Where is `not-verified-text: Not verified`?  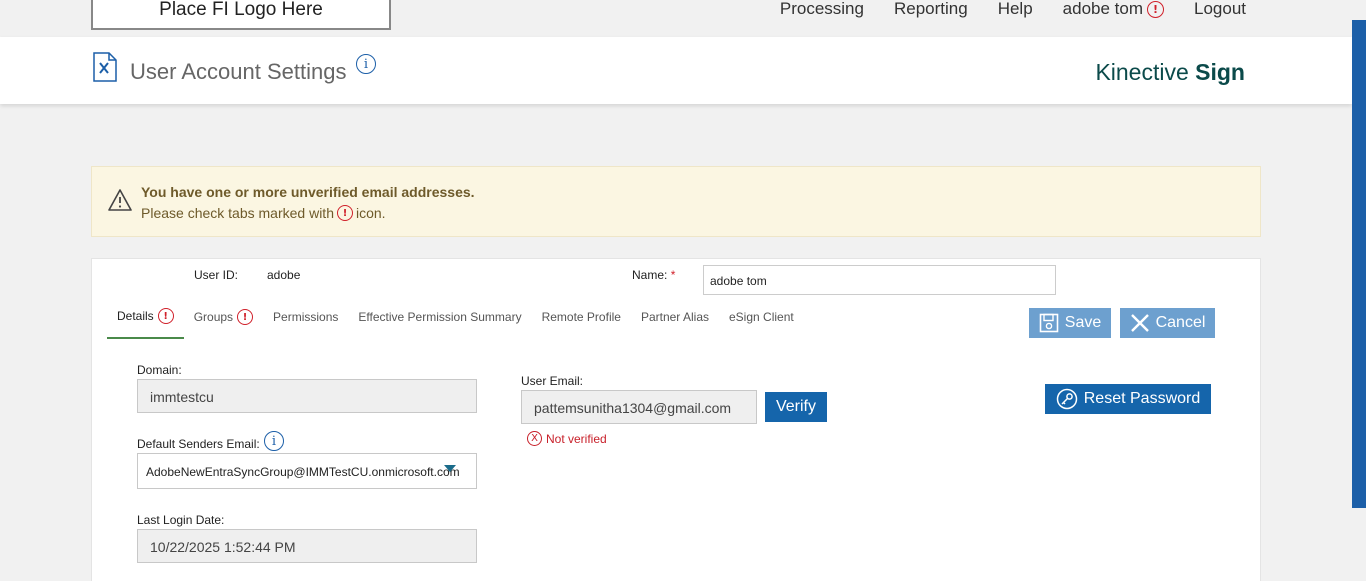 not-verified-text: Not verified is located at coordinates (576, 438).